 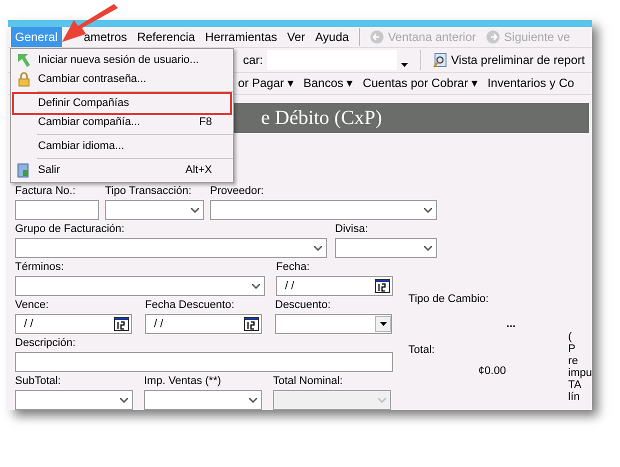 What do you see at coordinates (46, 191) in the screenshot?
I see `field-label: Factura No.:` at bounding box center [46, 191].